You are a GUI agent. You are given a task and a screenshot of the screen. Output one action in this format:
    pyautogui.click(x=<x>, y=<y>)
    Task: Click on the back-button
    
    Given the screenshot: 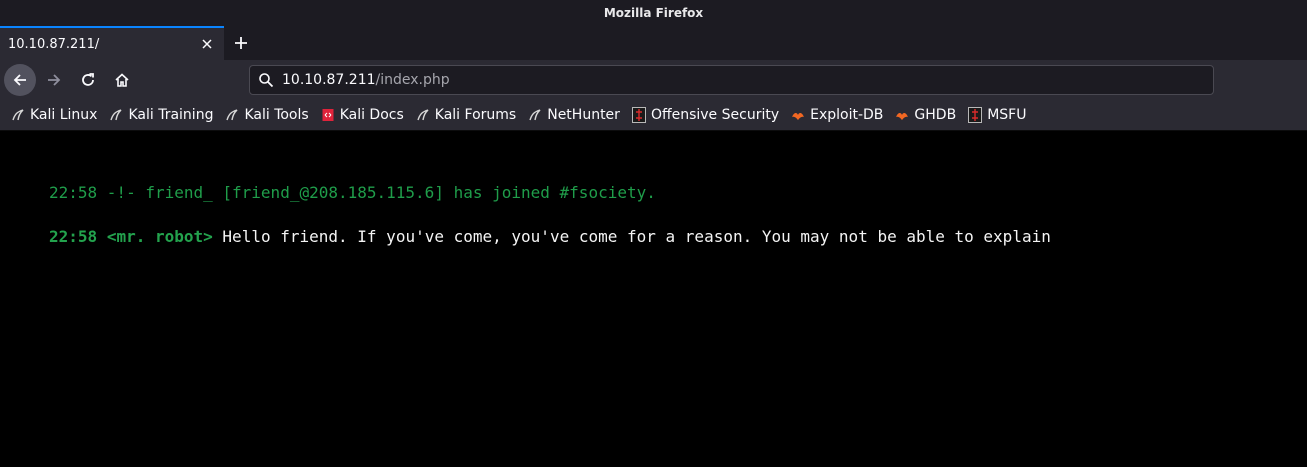 What is the action you would take?
    pyautogui.click(x=20, y=80)
    